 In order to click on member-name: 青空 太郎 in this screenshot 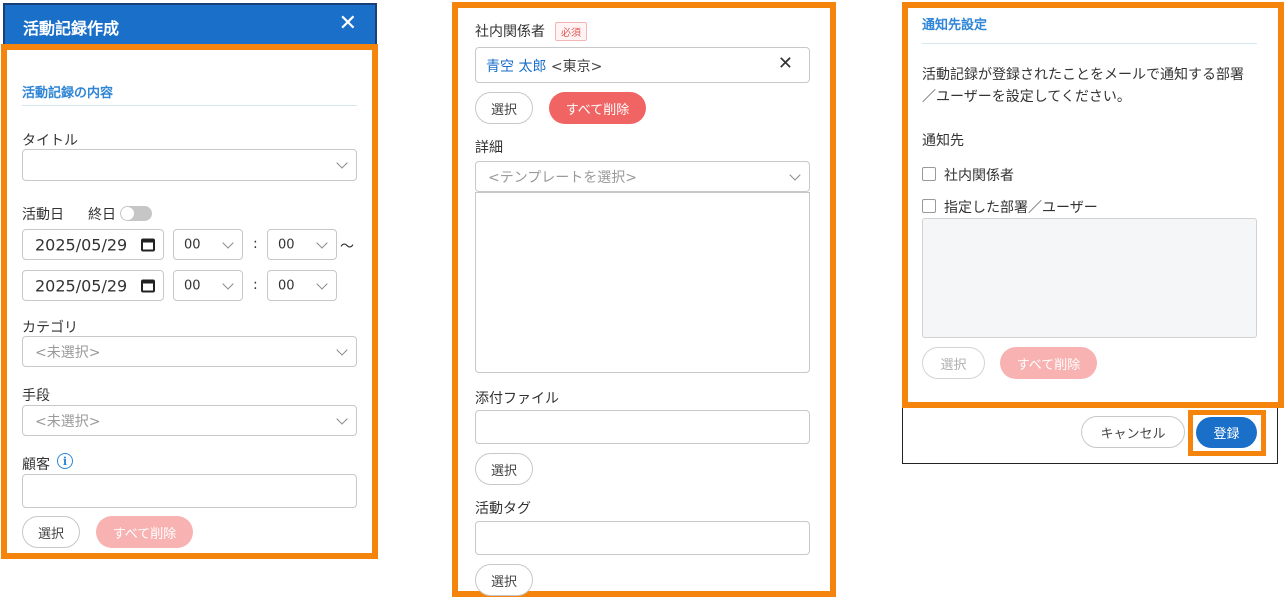, I will do `click(516, 67)`.